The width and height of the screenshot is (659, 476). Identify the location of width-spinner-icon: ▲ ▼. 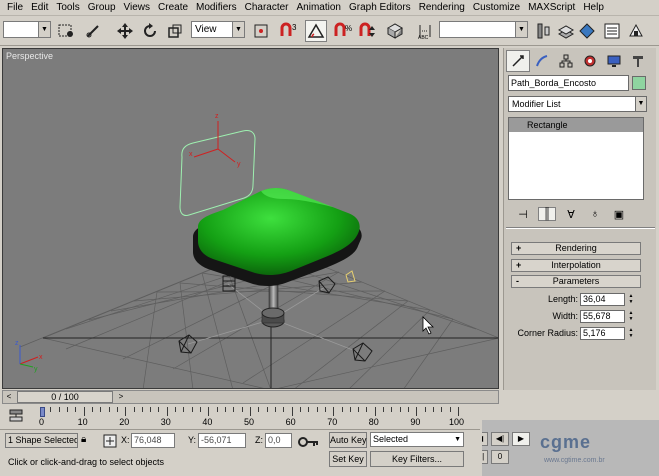
(631, 316).